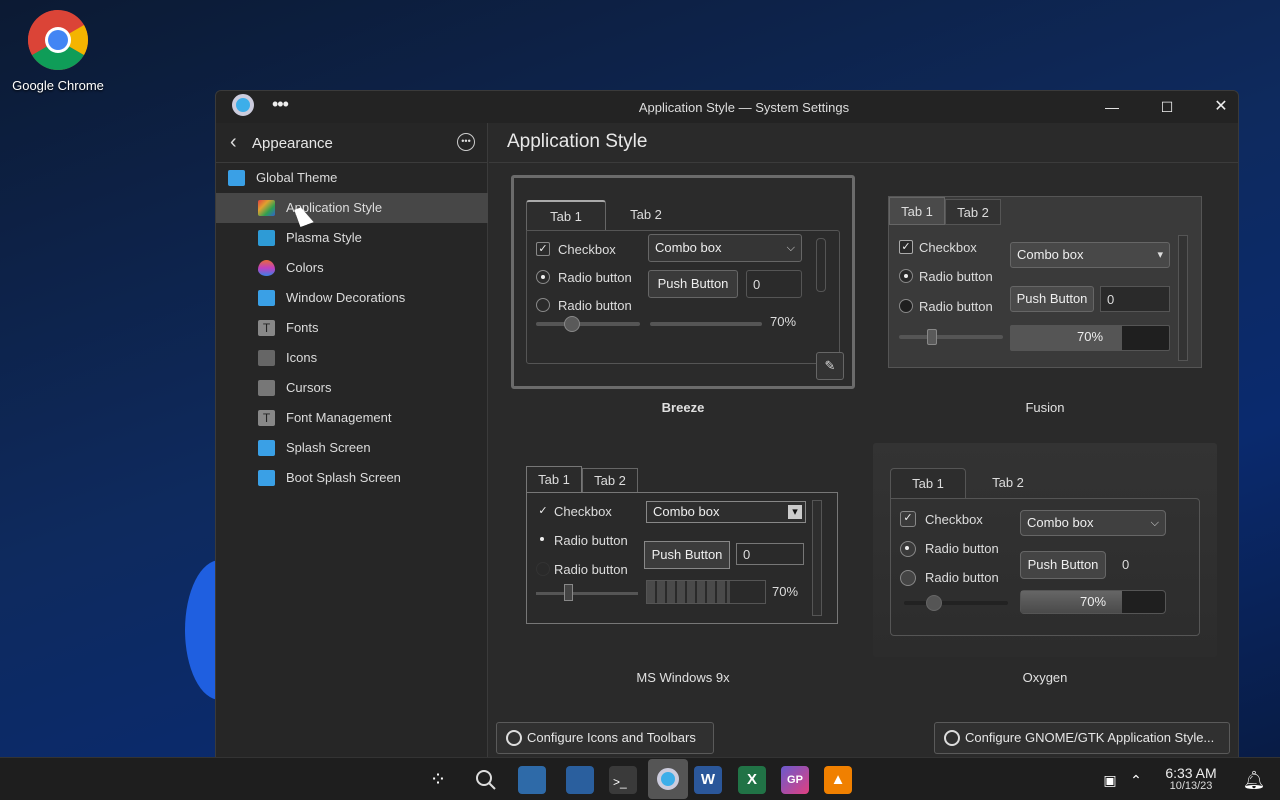 Image resolution: width=1280 pixels, height=800 pixels. What do you see at coordinates (352, 178) in the screenshot?
I see `sidebar-item-global-theme: Global Theme` at bounding box center [352, 178].